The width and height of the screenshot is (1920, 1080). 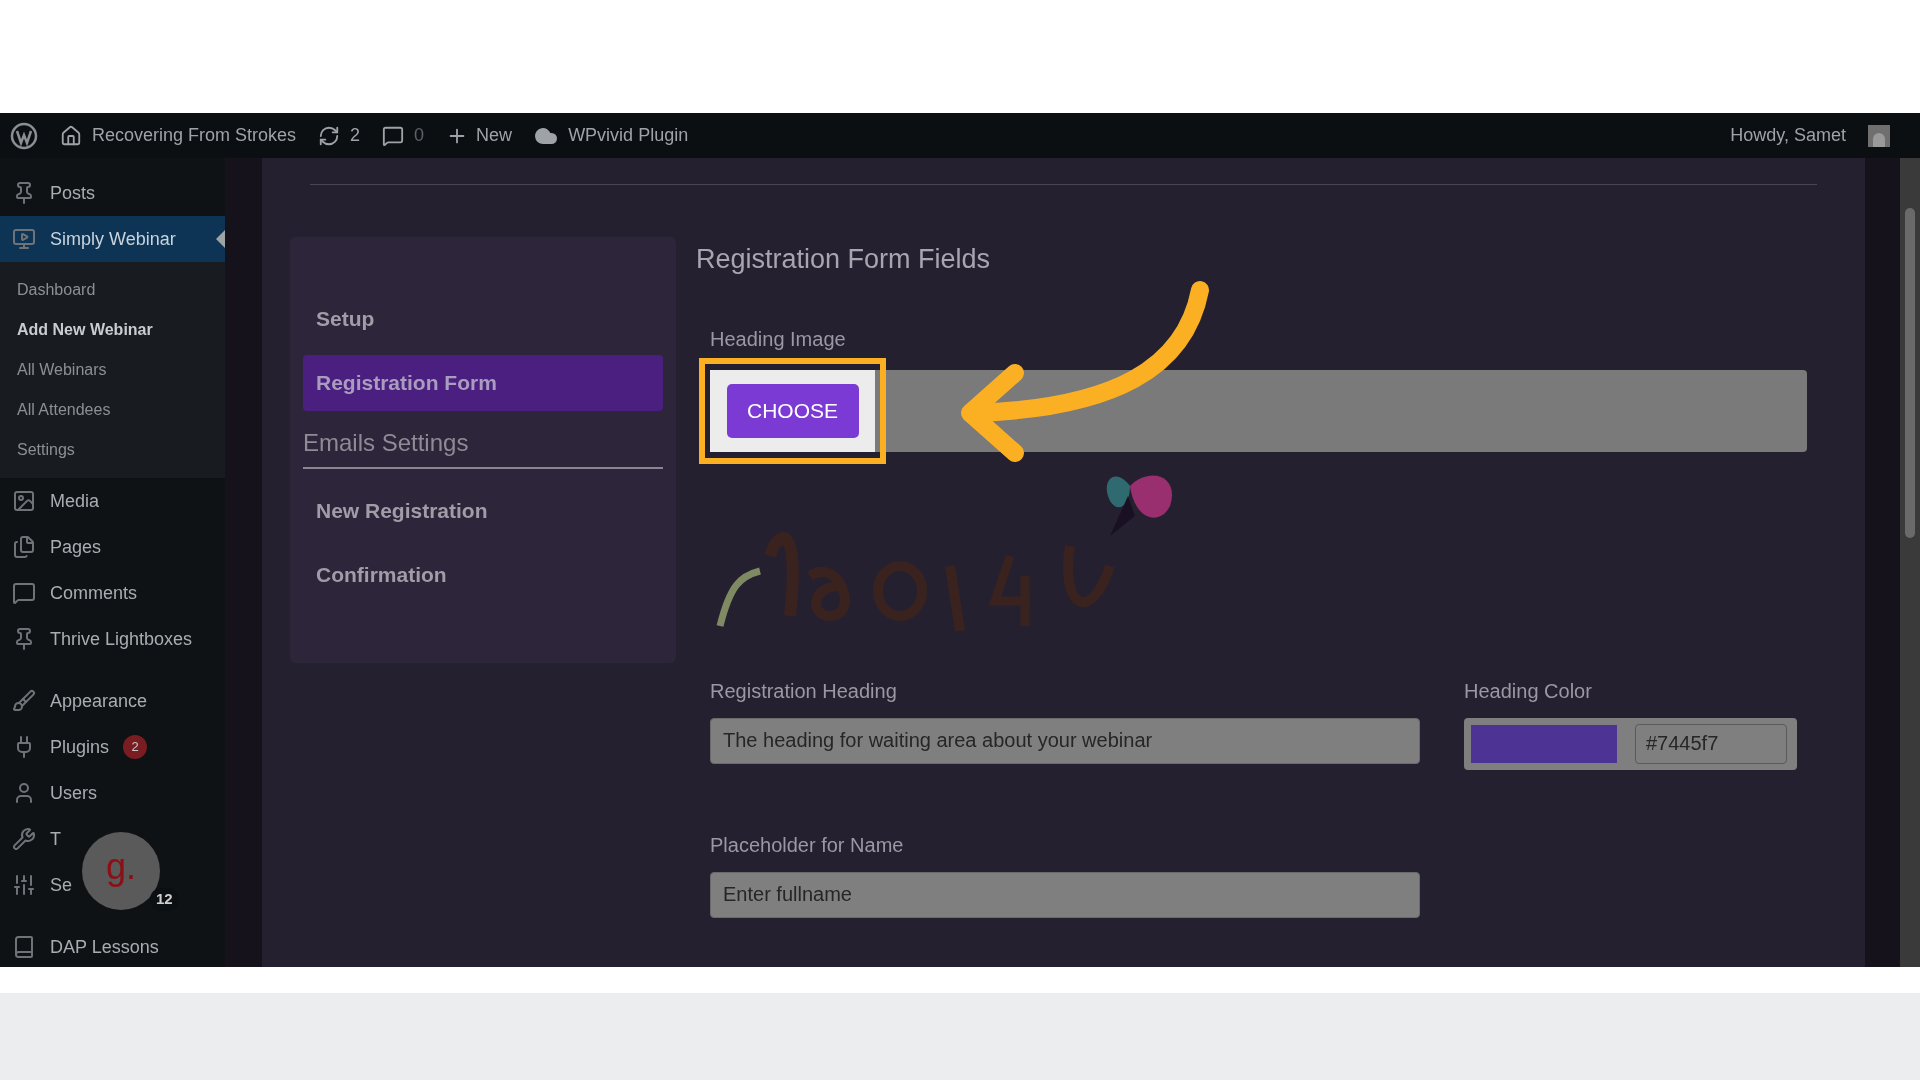 What do you see at coordinates (483, 511) in the screenshot?
I see `settings-menu-item: New Registration` at bounding box center [483, 511].